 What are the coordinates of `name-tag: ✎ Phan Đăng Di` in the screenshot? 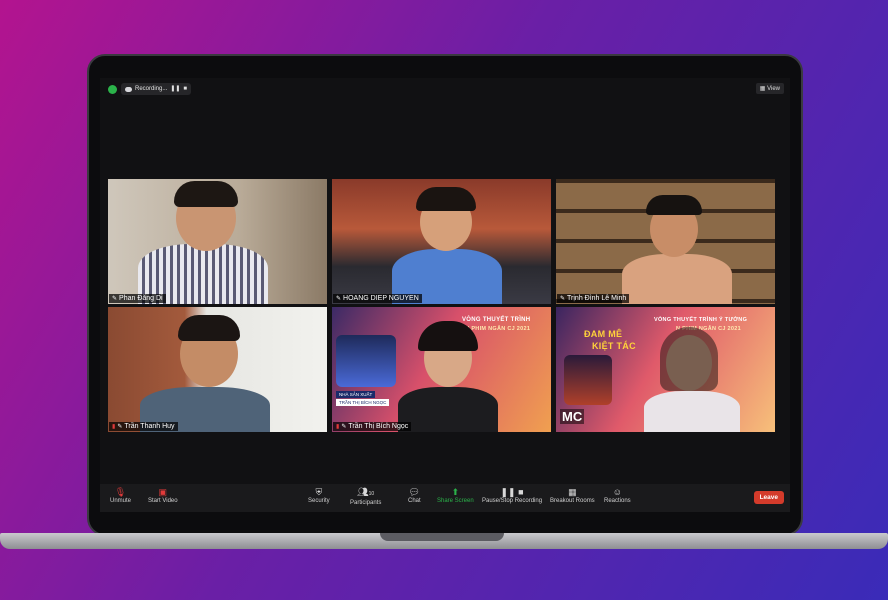 It's located at (137, 298).